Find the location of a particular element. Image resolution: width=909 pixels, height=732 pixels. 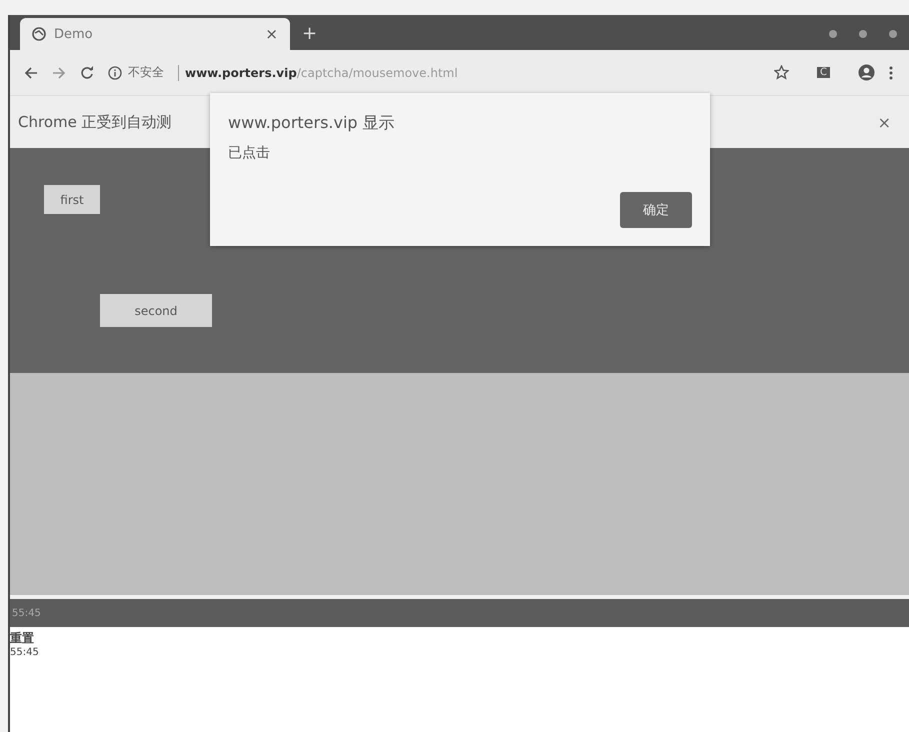

info-icon is located at coordinates (115, 73).